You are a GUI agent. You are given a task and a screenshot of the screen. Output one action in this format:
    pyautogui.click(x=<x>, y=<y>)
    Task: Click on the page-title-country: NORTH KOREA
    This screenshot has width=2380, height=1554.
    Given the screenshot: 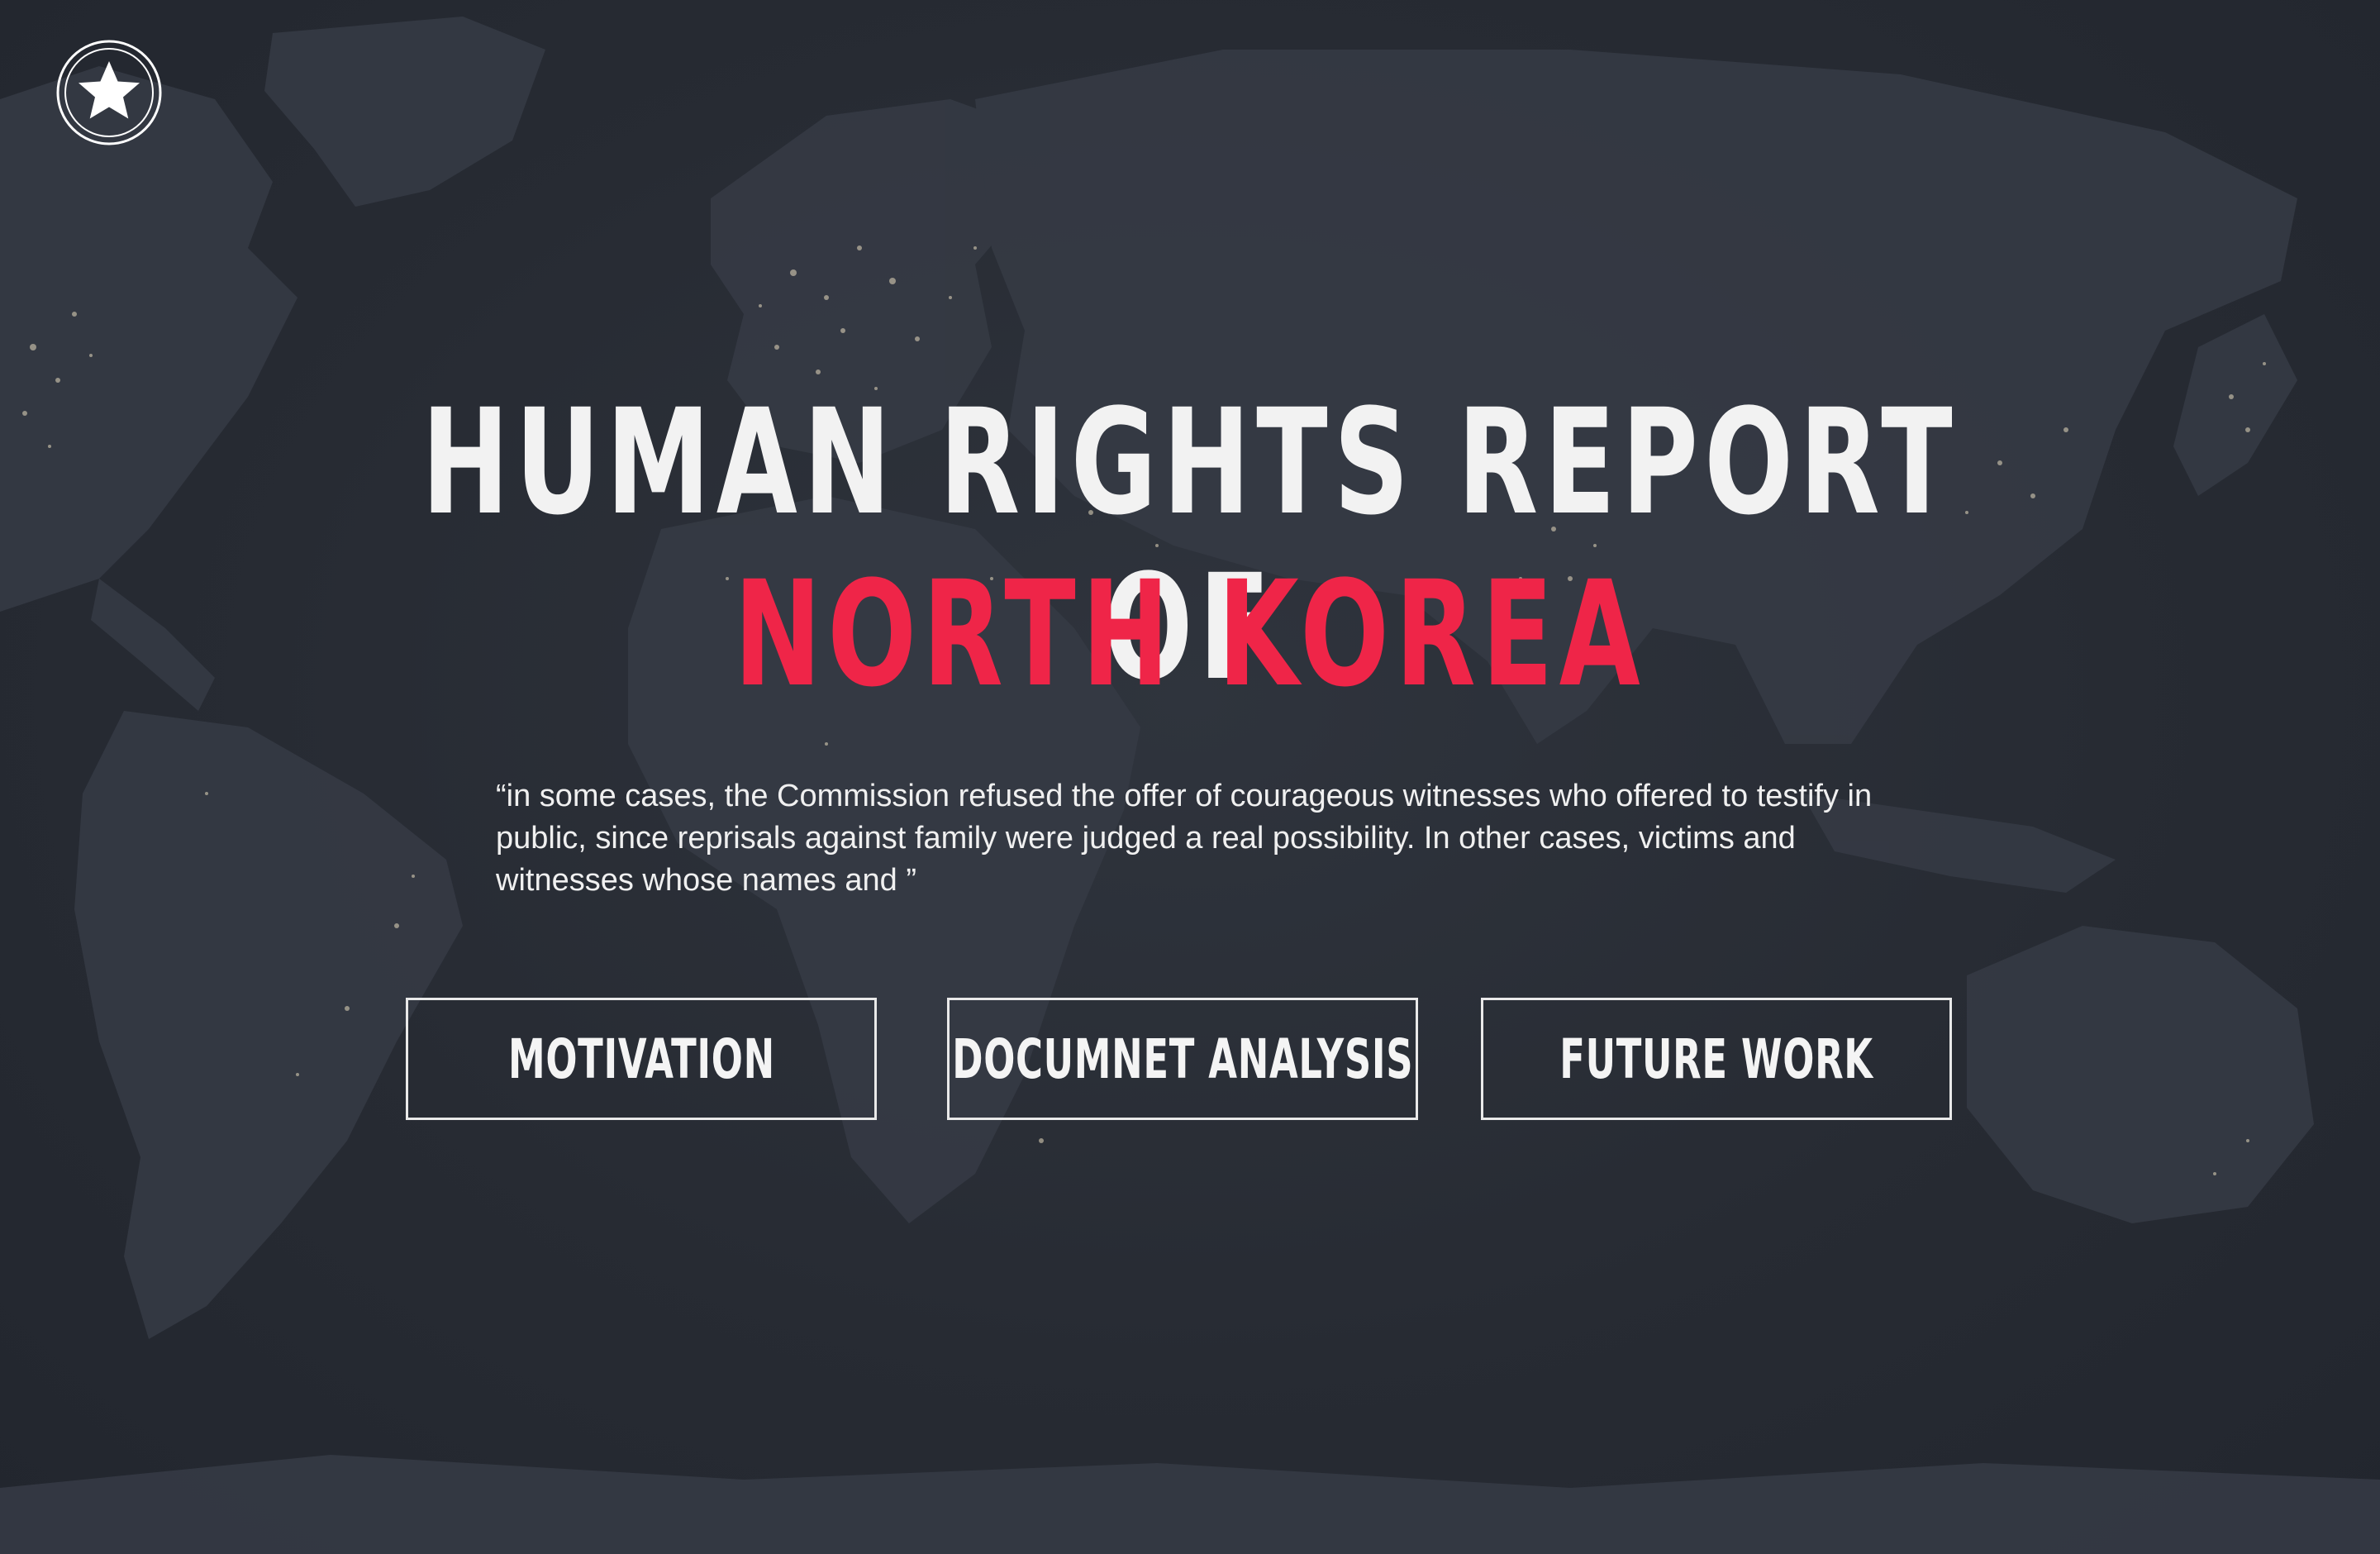 What is the action you would take?
    pyautogui.click(x=1190, y=634)
    